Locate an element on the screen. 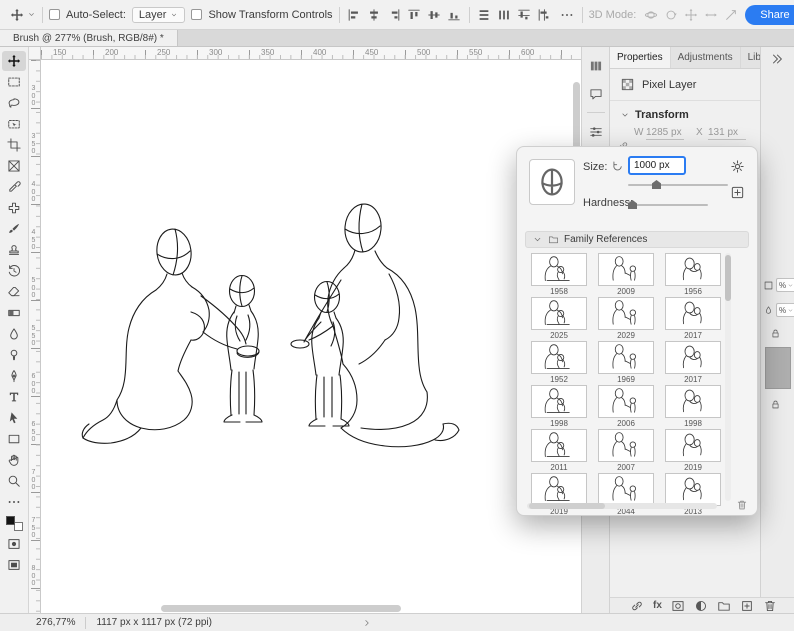  canvas-horizontal-scrollbar is located at coordinates (307, 608).